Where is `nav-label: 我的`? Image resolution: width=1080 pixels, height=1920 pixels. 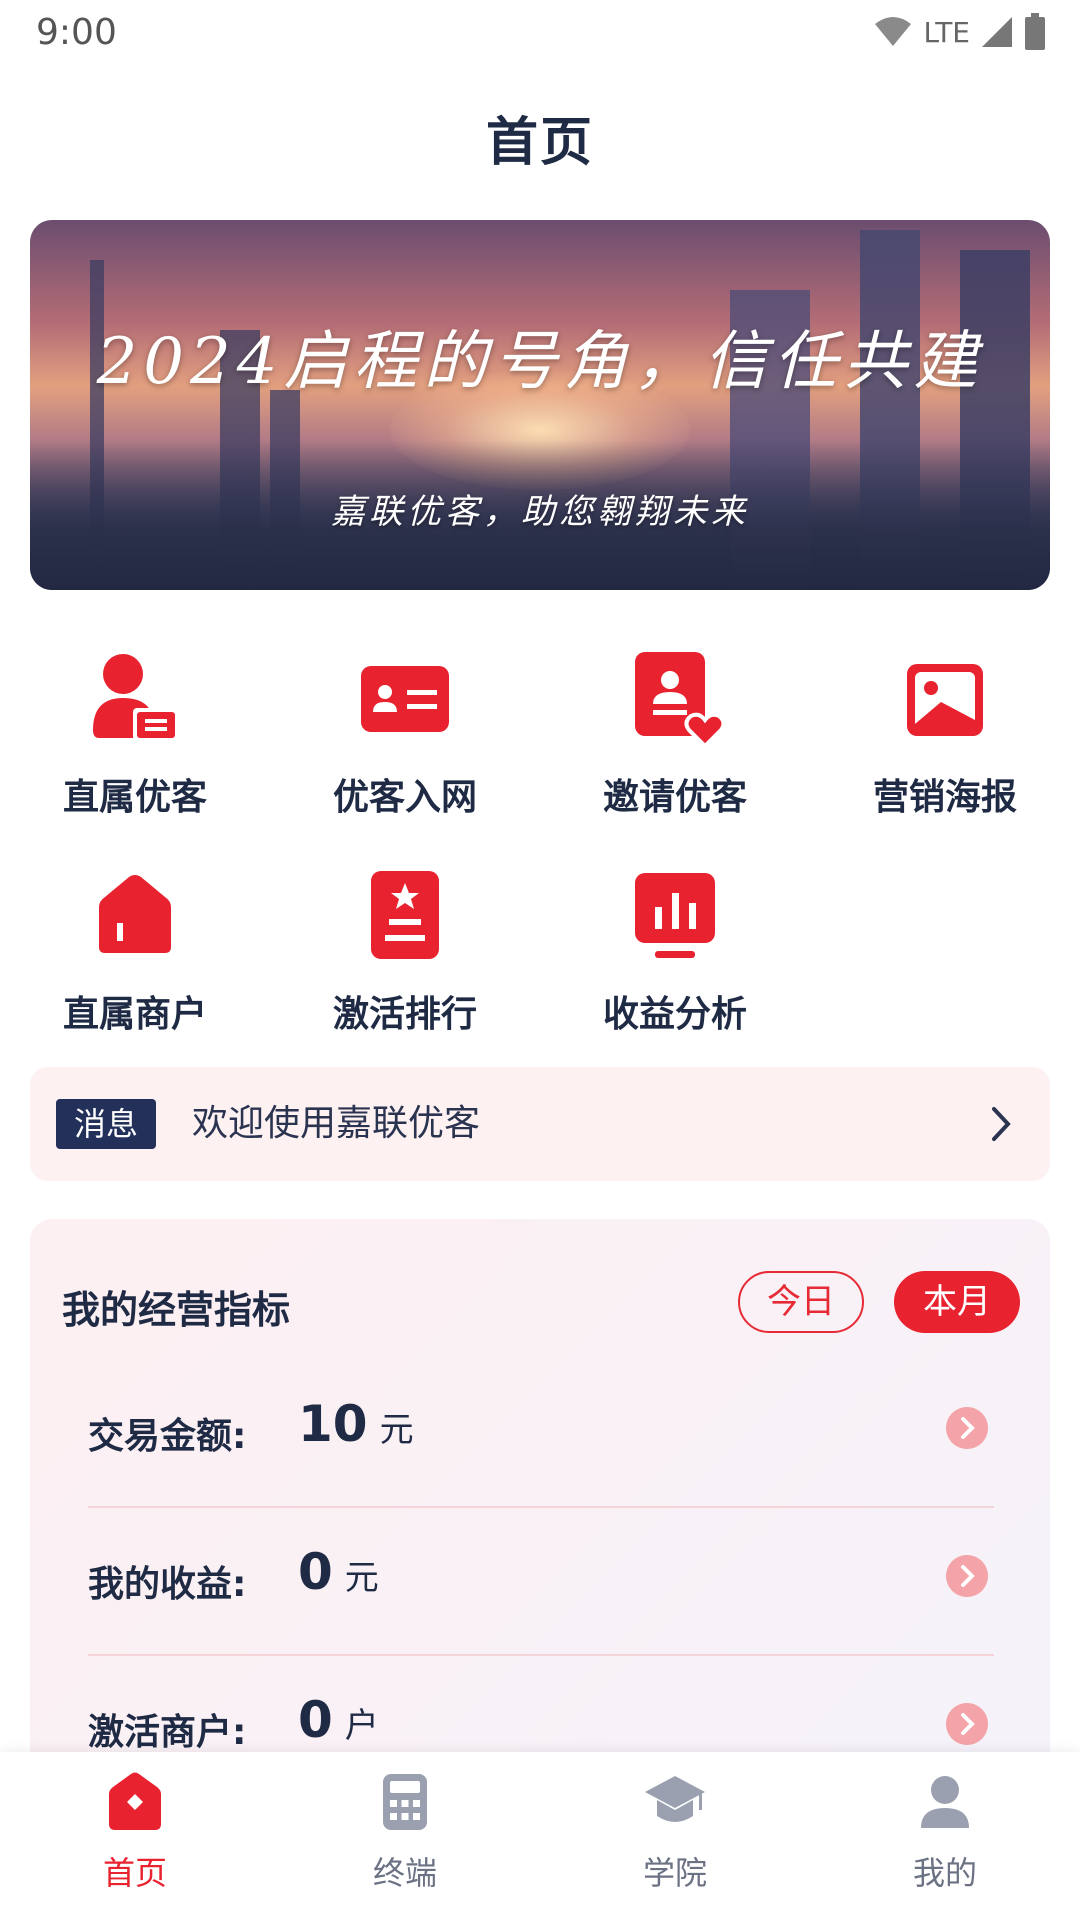 nav-label: 我的 is located at coordinates (944, 1873).